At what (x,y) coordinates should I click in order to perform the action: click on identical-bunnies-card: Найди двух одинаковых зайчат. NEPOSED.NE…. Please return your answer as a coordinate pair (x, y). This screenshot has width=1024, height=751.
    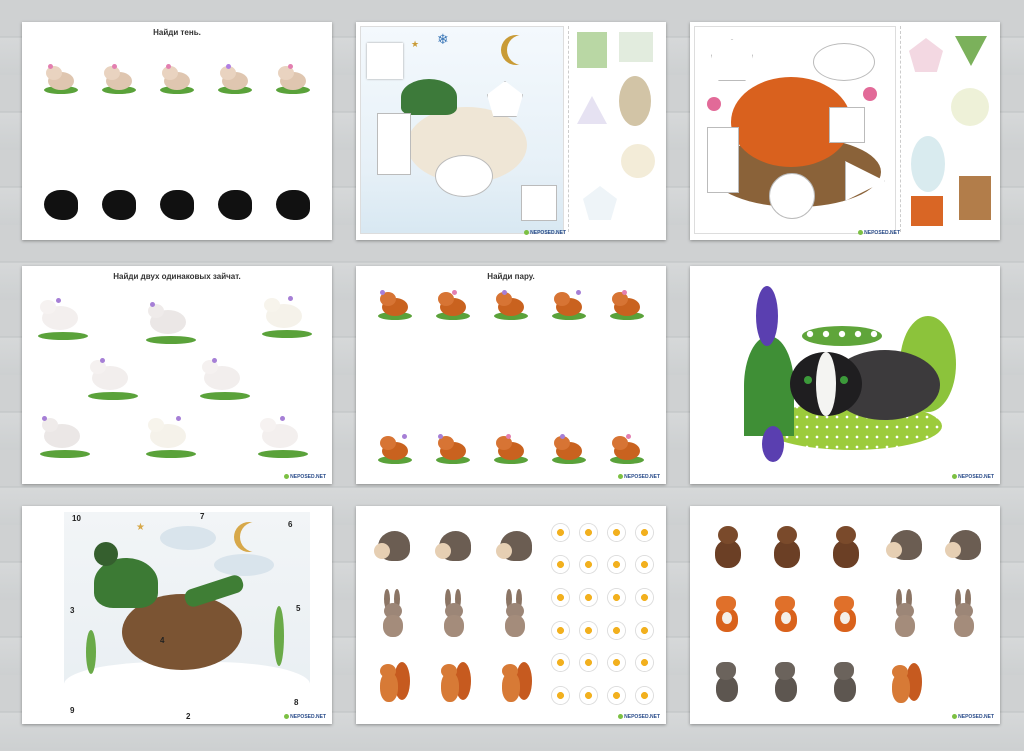
    Looking at the image, I should click on (177, 375).